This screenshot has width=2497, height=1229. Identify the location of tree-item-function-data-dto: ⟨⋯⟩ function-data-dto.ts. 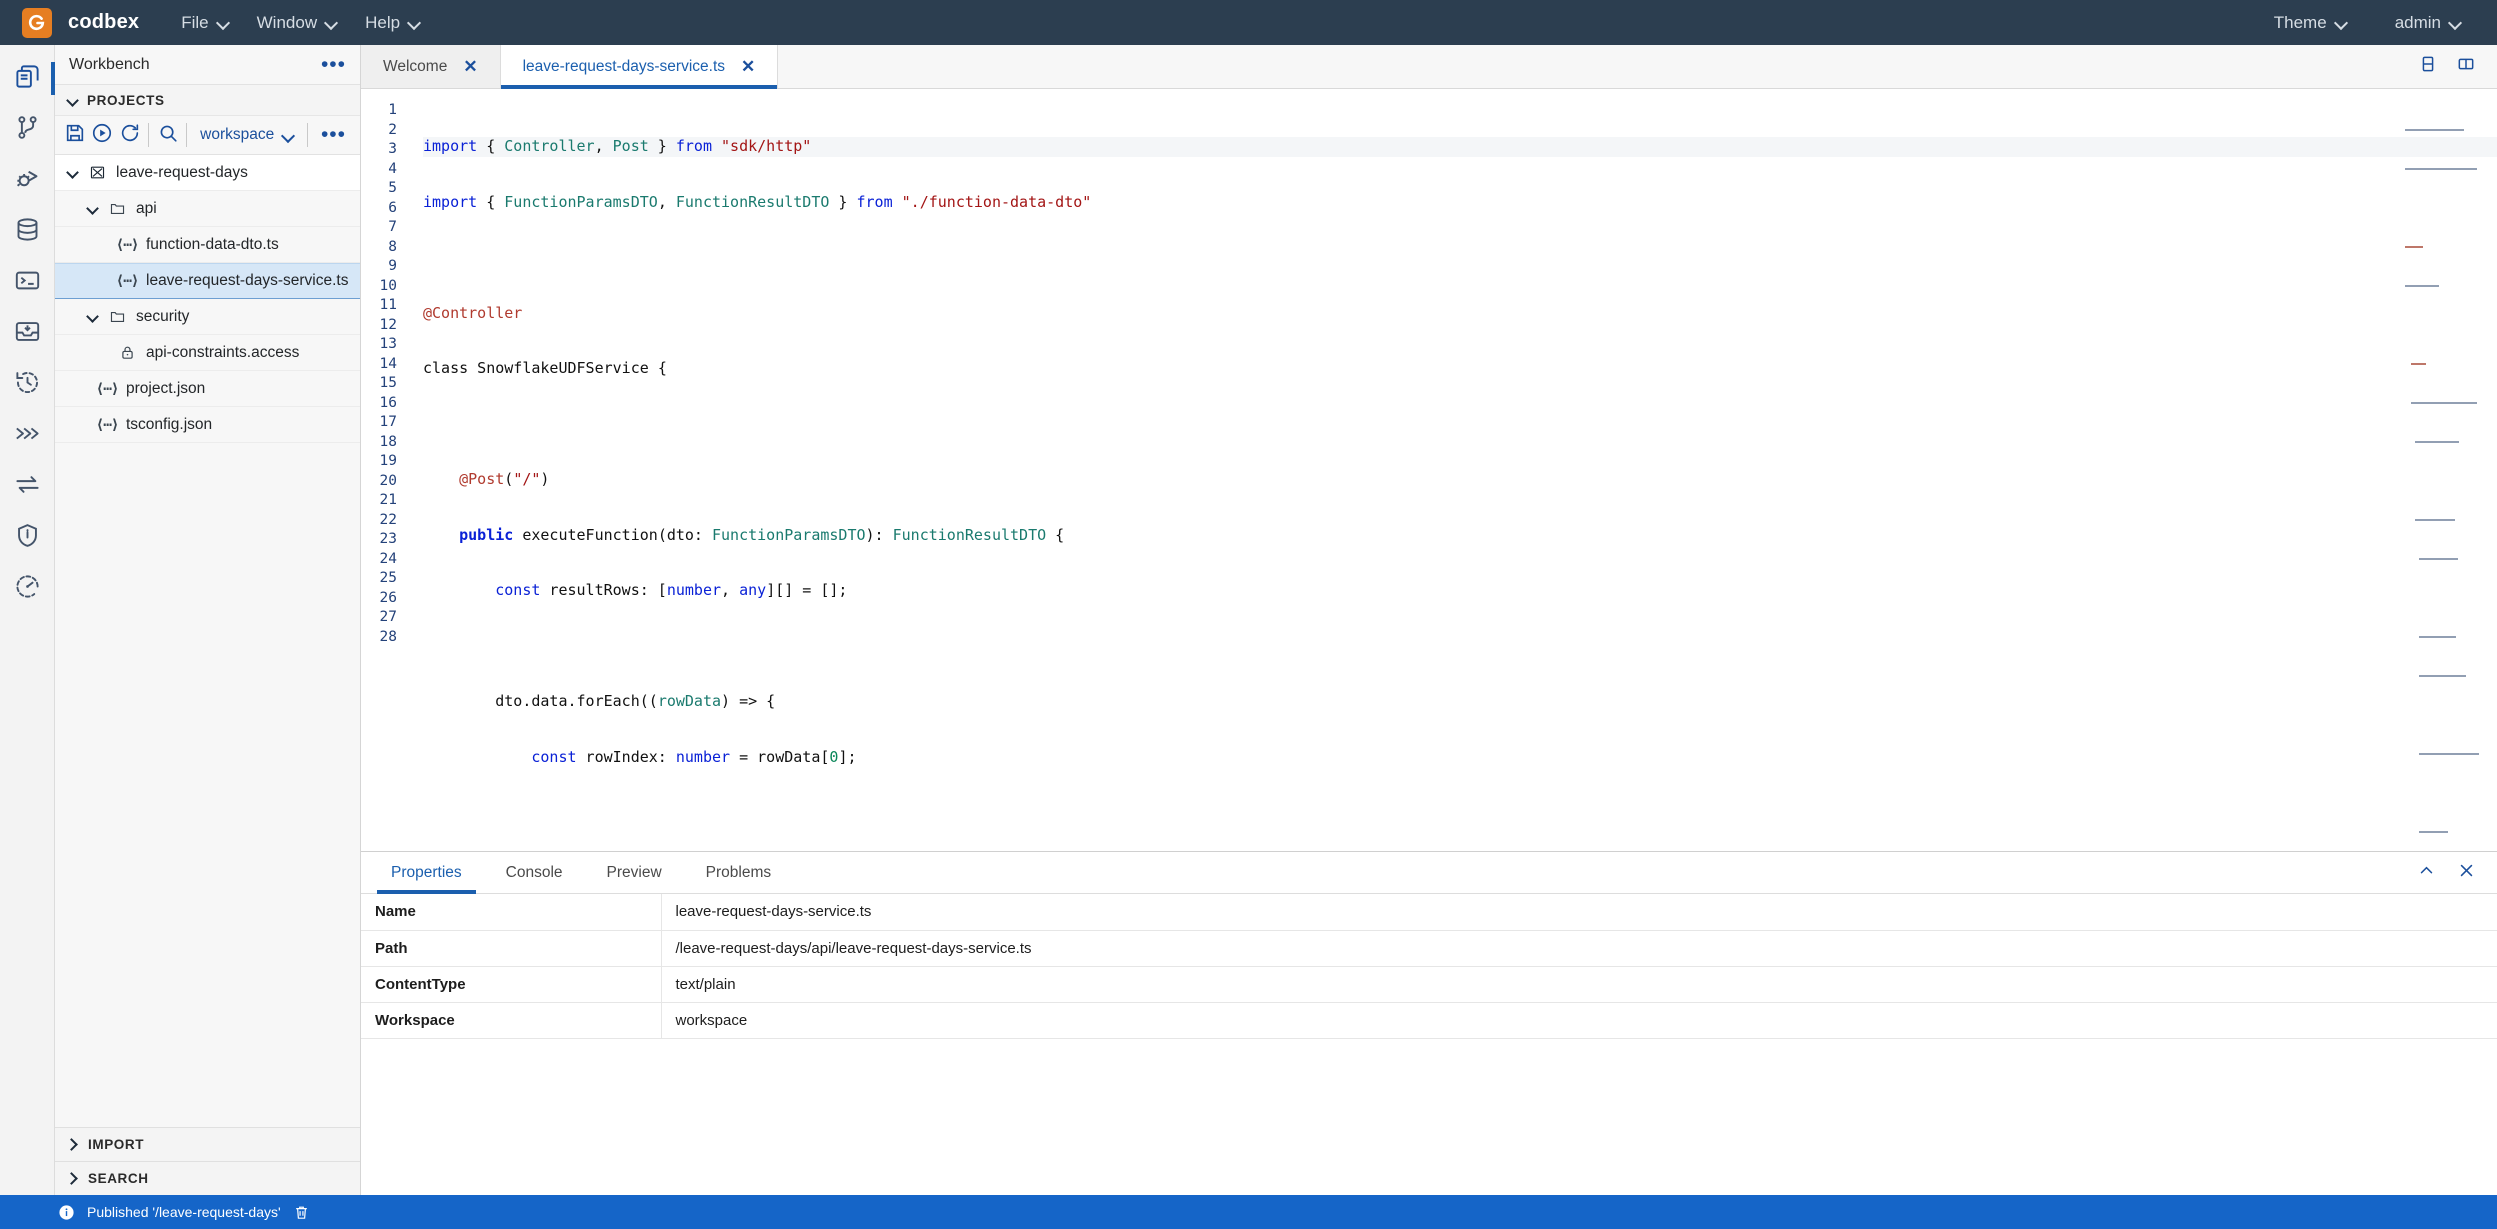
(207, 245).